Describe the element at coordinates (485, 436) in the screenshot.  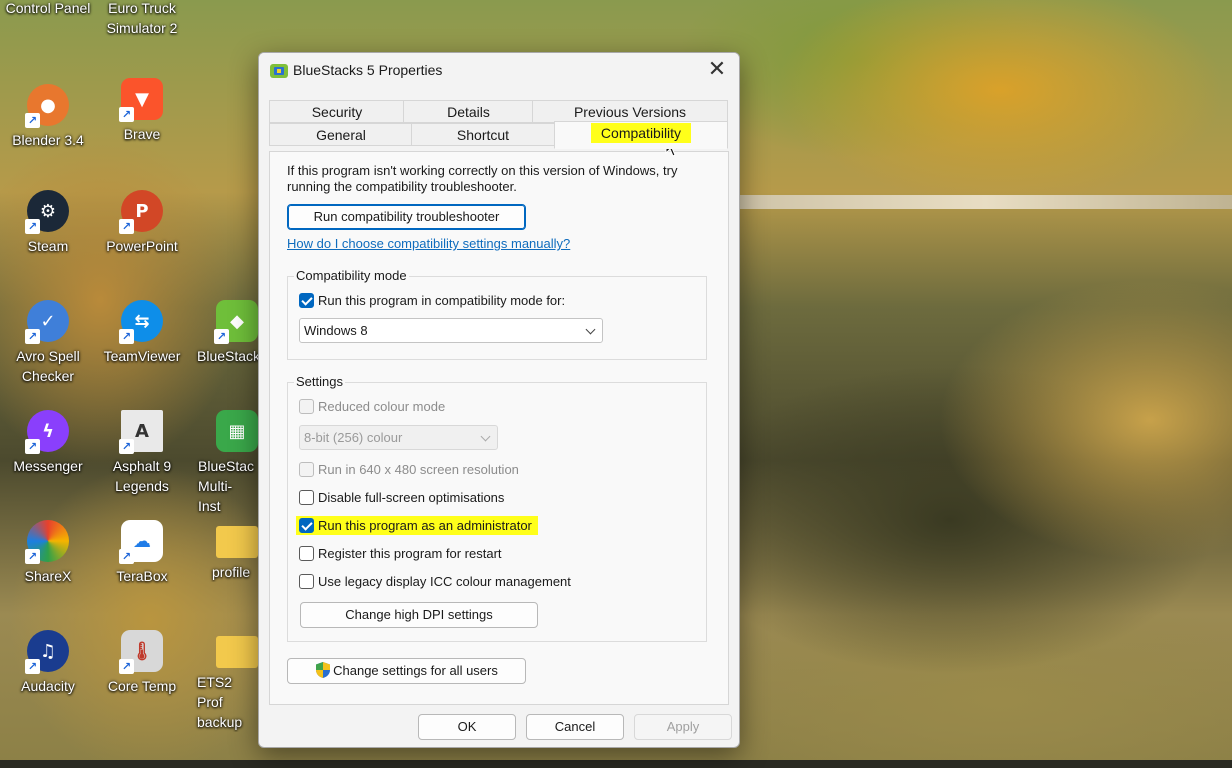
I see `chevron-down-icon` at that location.